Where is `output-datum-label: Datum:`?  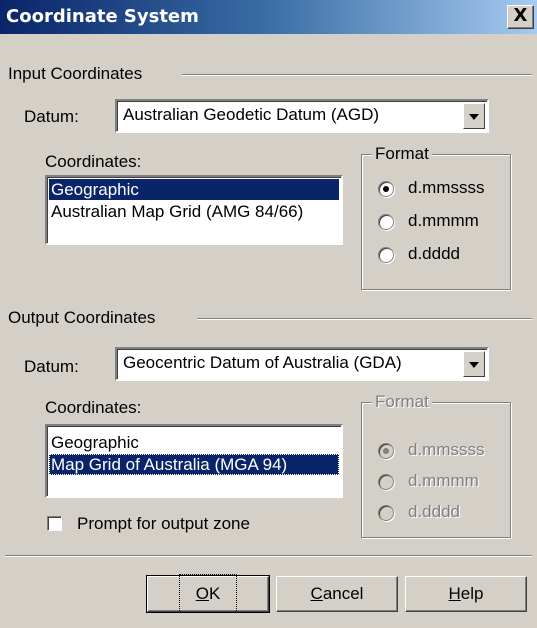
output-datum-label: Datum: is located at coordinates (51, 366).